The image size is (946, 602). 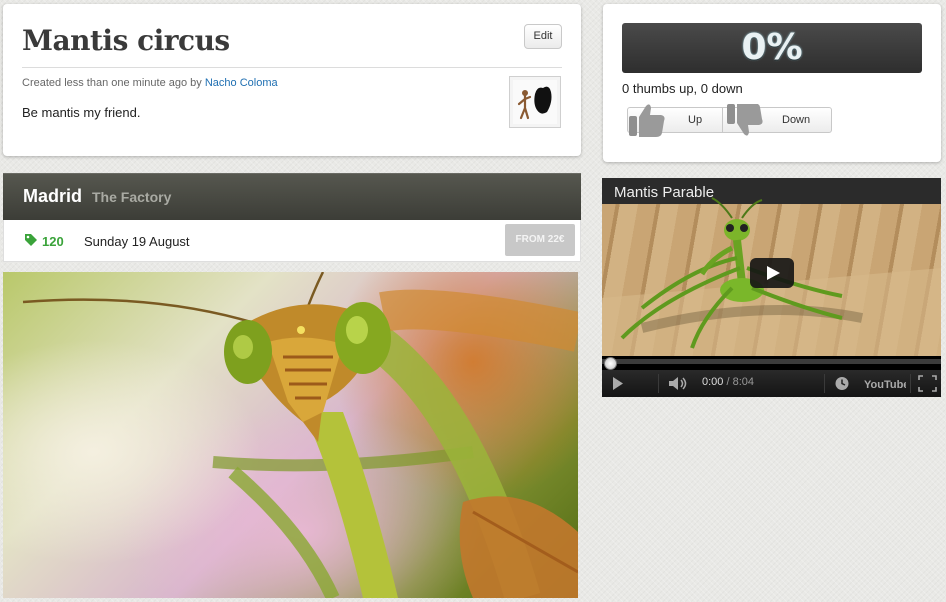 I want to click on time-readout: 0:00 / 8:04, so click(x=728, y=382).